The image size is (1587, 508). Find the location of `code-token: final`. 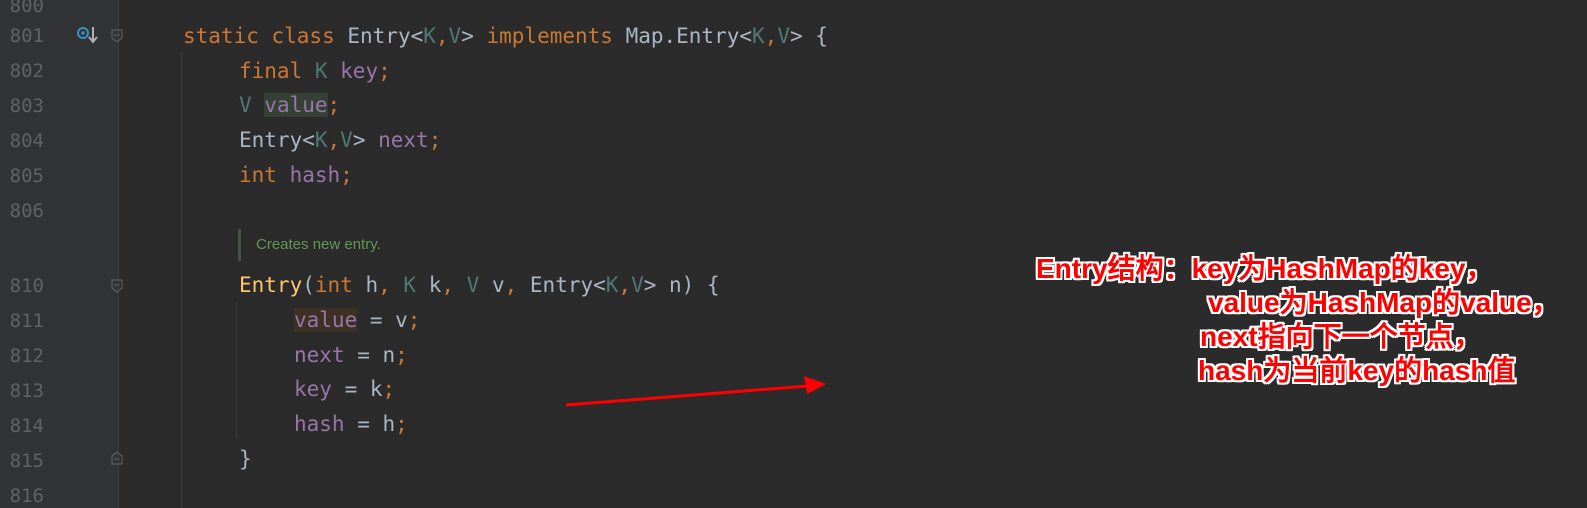

code-token: final is located at coordinates (277, 71).